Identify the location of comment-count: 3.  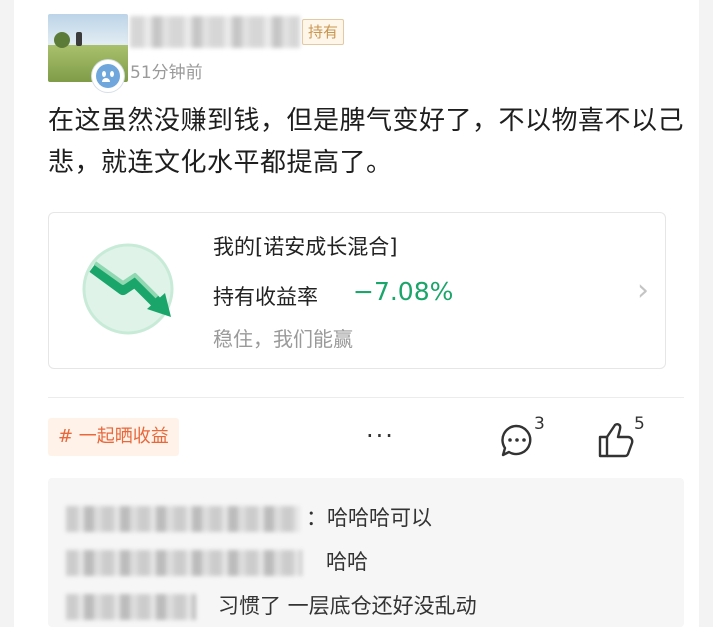
(539, 424).